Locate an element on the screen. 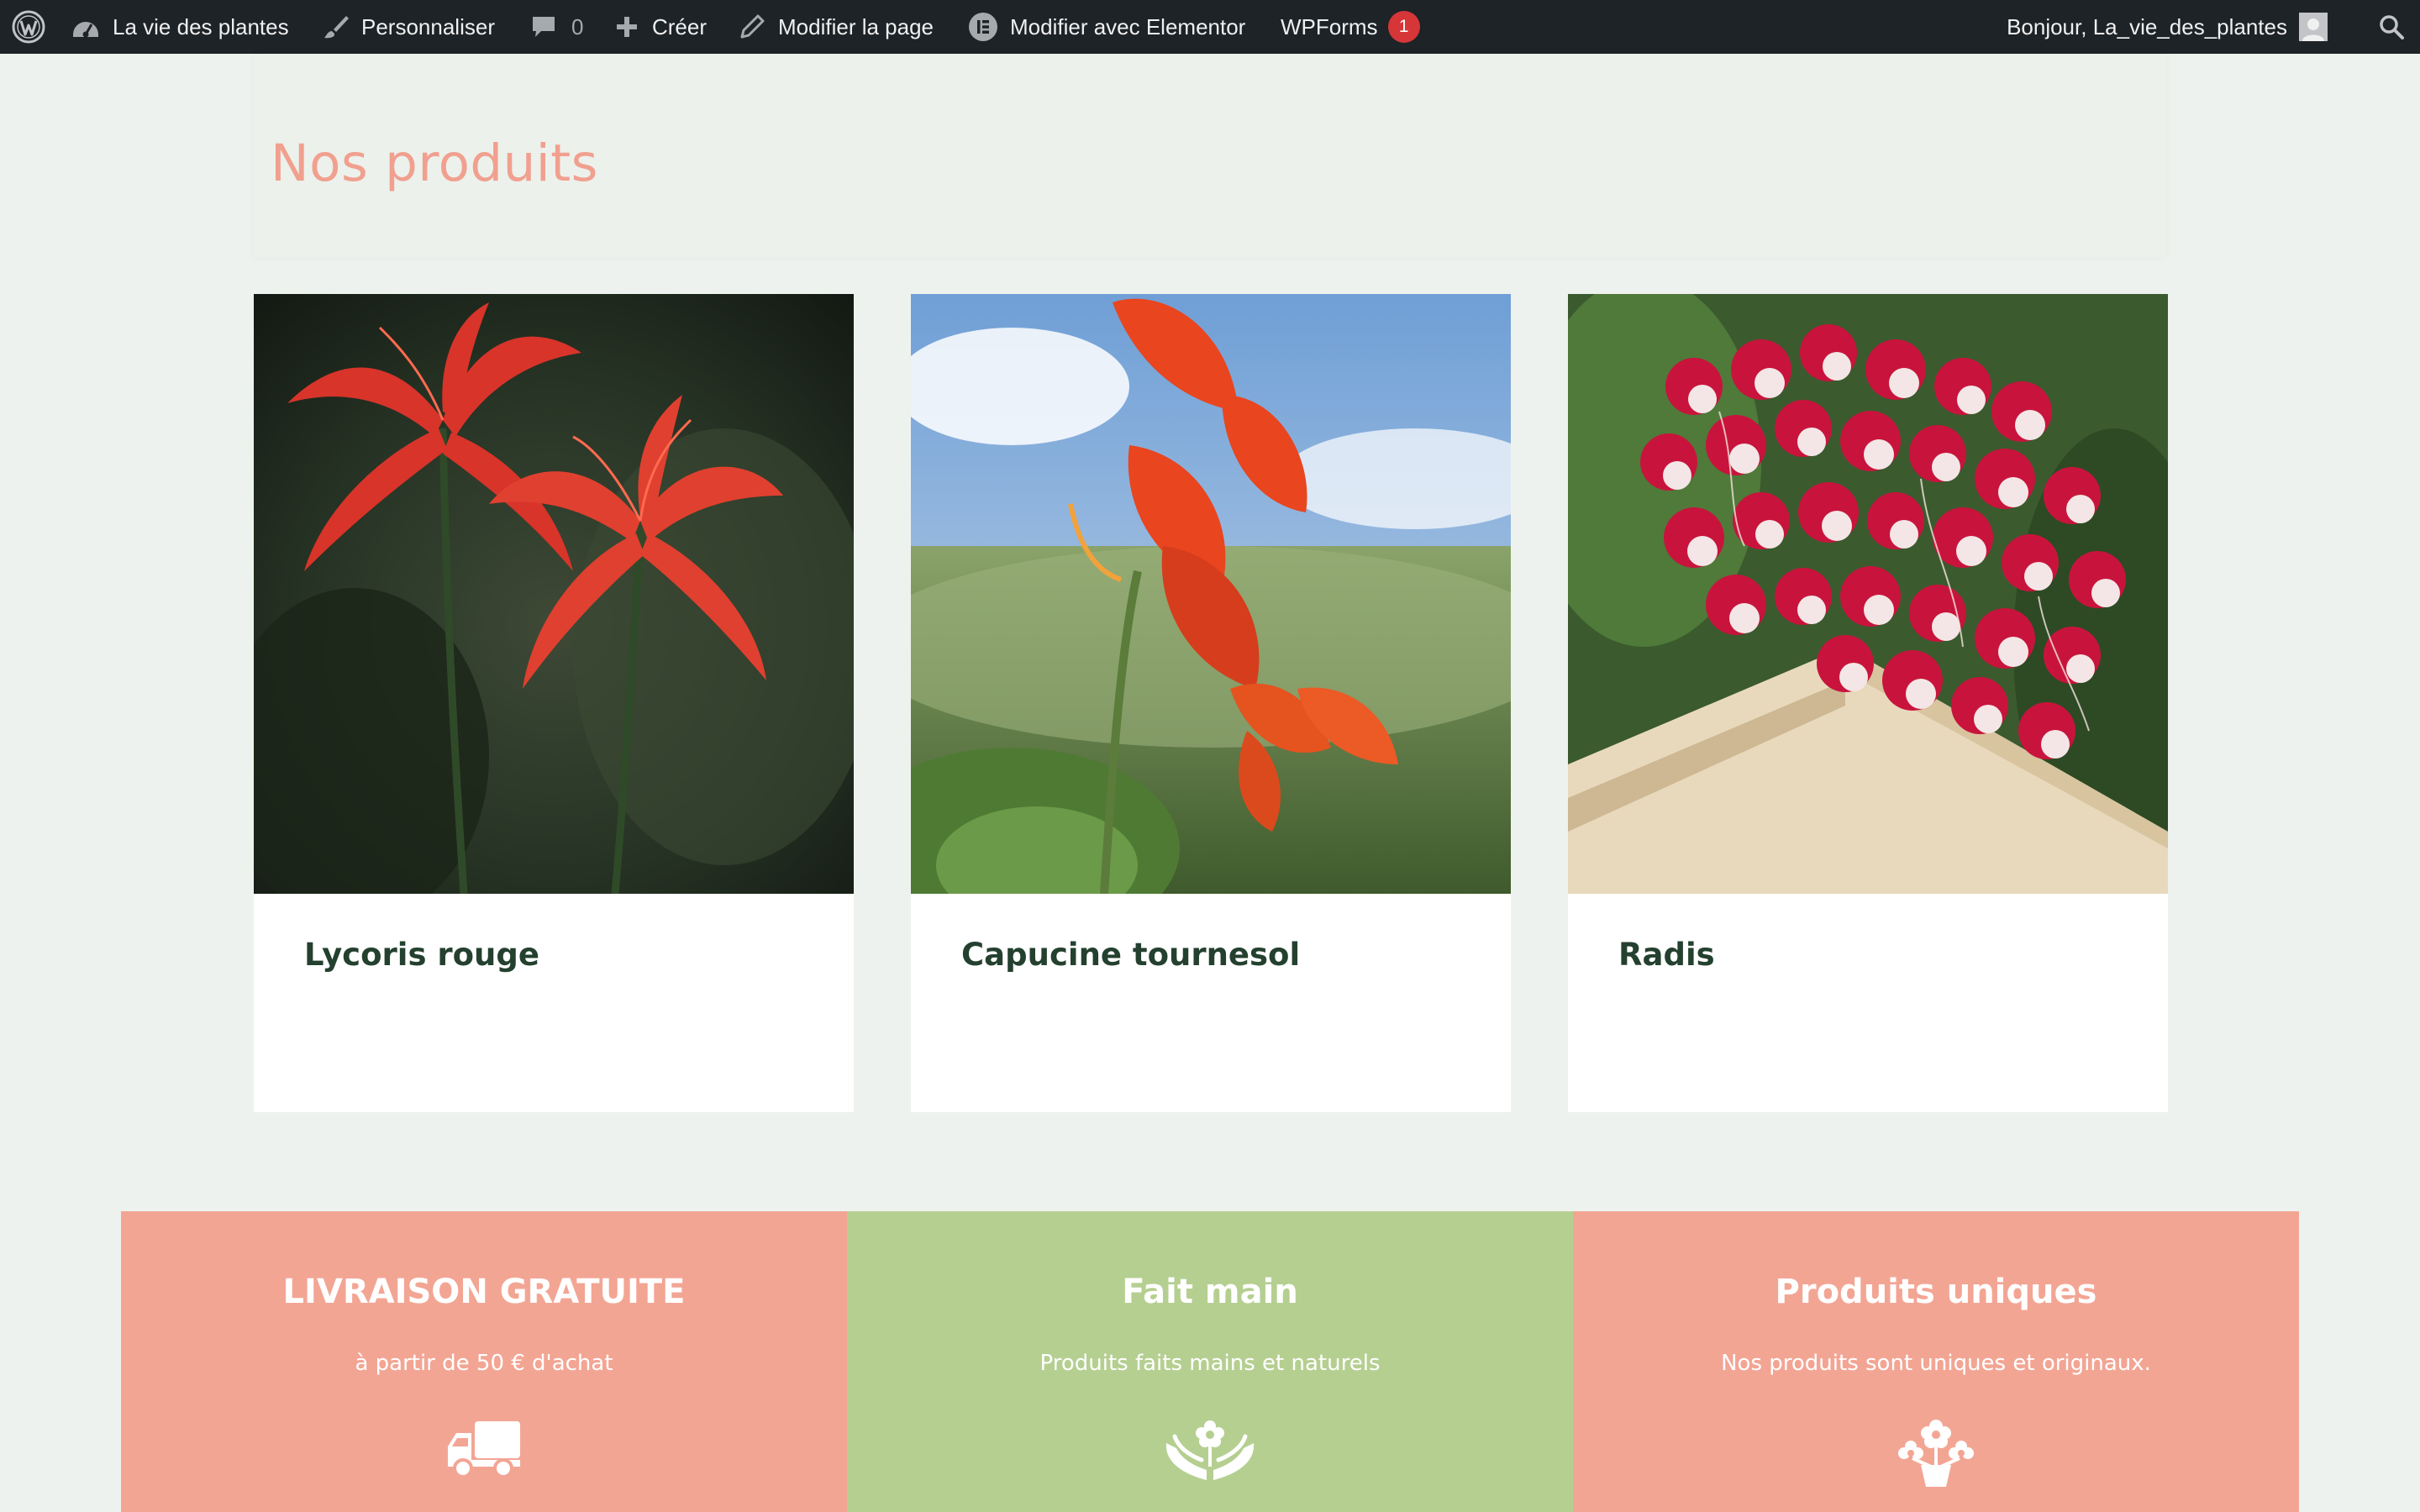 This screenshot has height=1512, width=2420. elementor-link: Modifier avec Elementor is located at coordinates (1106, 27).